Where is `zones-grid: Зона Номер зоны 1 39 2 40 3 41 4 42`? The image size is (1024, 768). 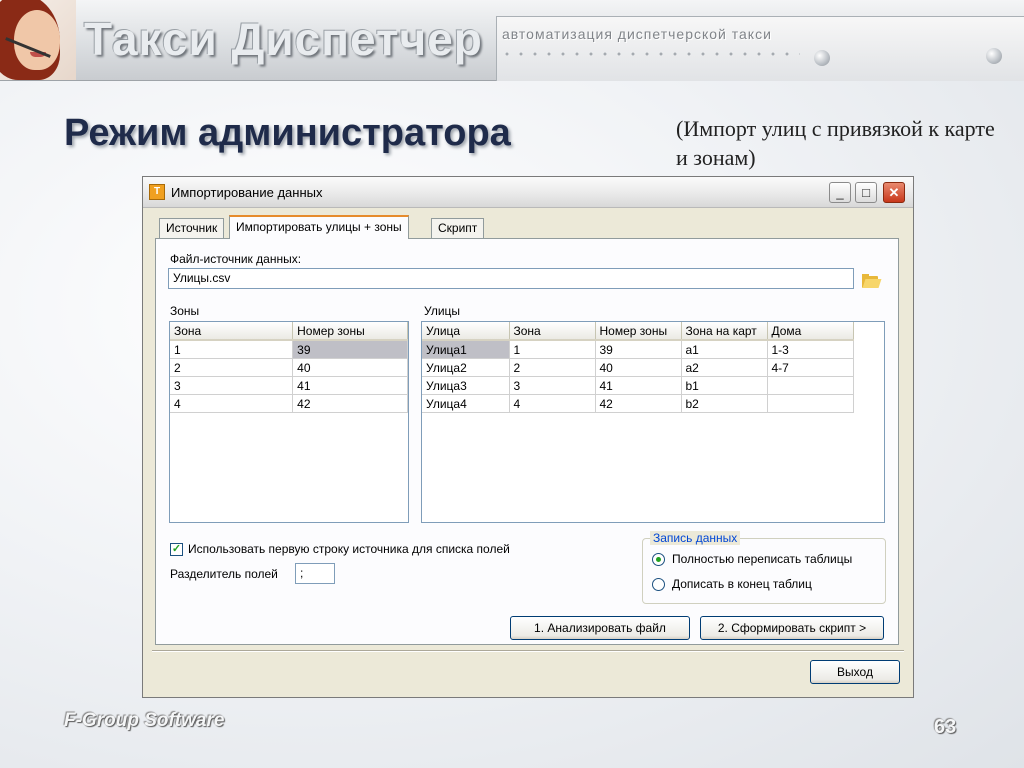 zones-grid: Зона Номер зоны 1 39 2 40 3 41 4 42 is located at coordinates (289, 422).